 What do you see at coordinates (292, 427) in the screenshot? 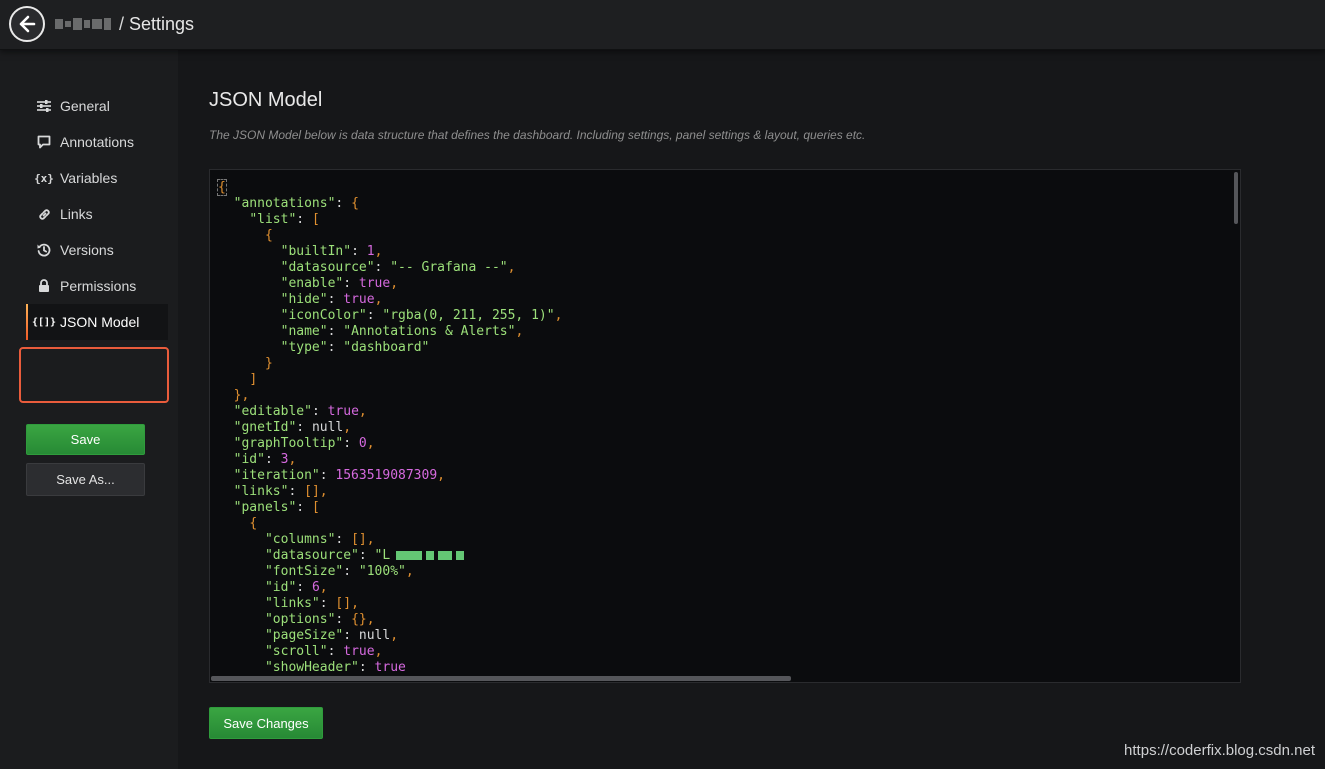
I see `code-line: "gnetId": null,` at bounding box center [292, 427].